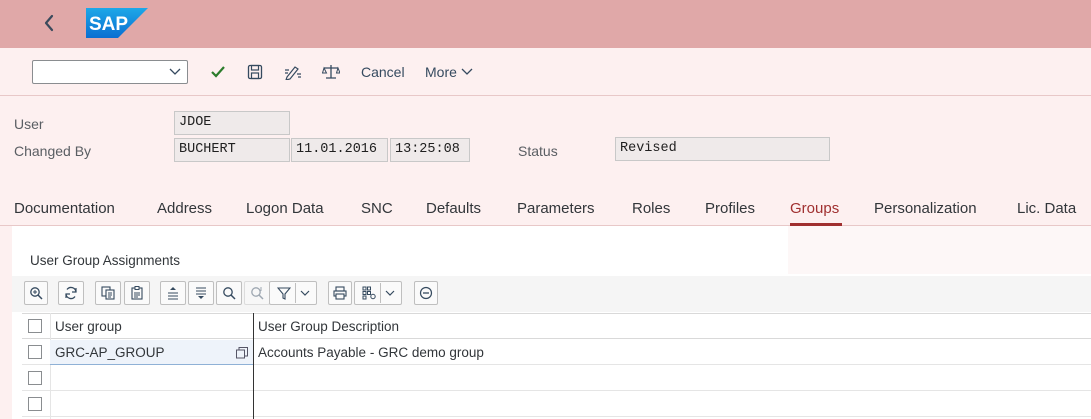 This screenshot has height=419, width=1091. I want to click on column-header-user-group: User group, so click(88, 326).